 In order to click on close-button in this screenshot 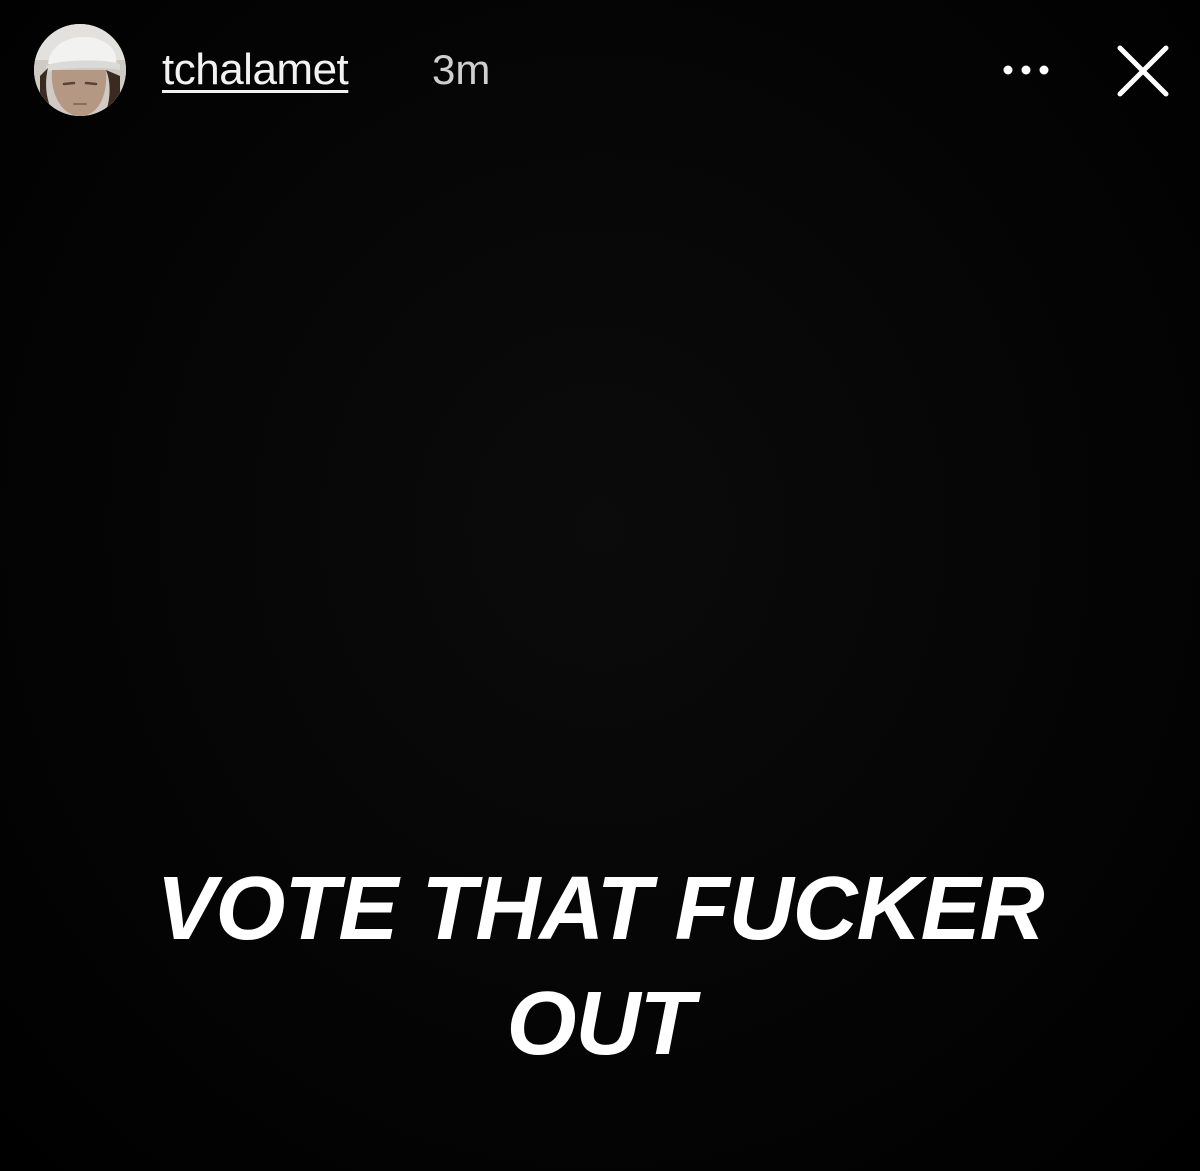, I will do `click(1143, 71)`.